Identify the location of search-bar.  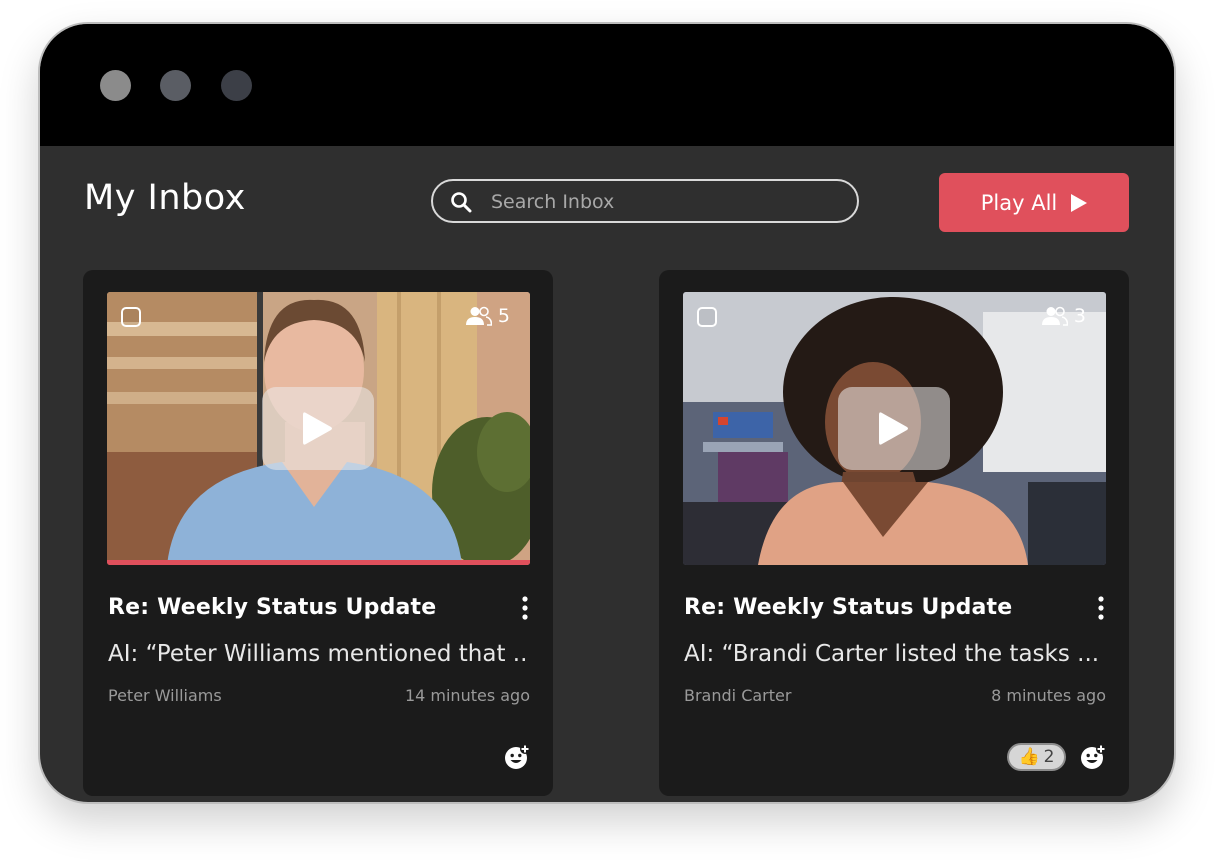
(645, 201).